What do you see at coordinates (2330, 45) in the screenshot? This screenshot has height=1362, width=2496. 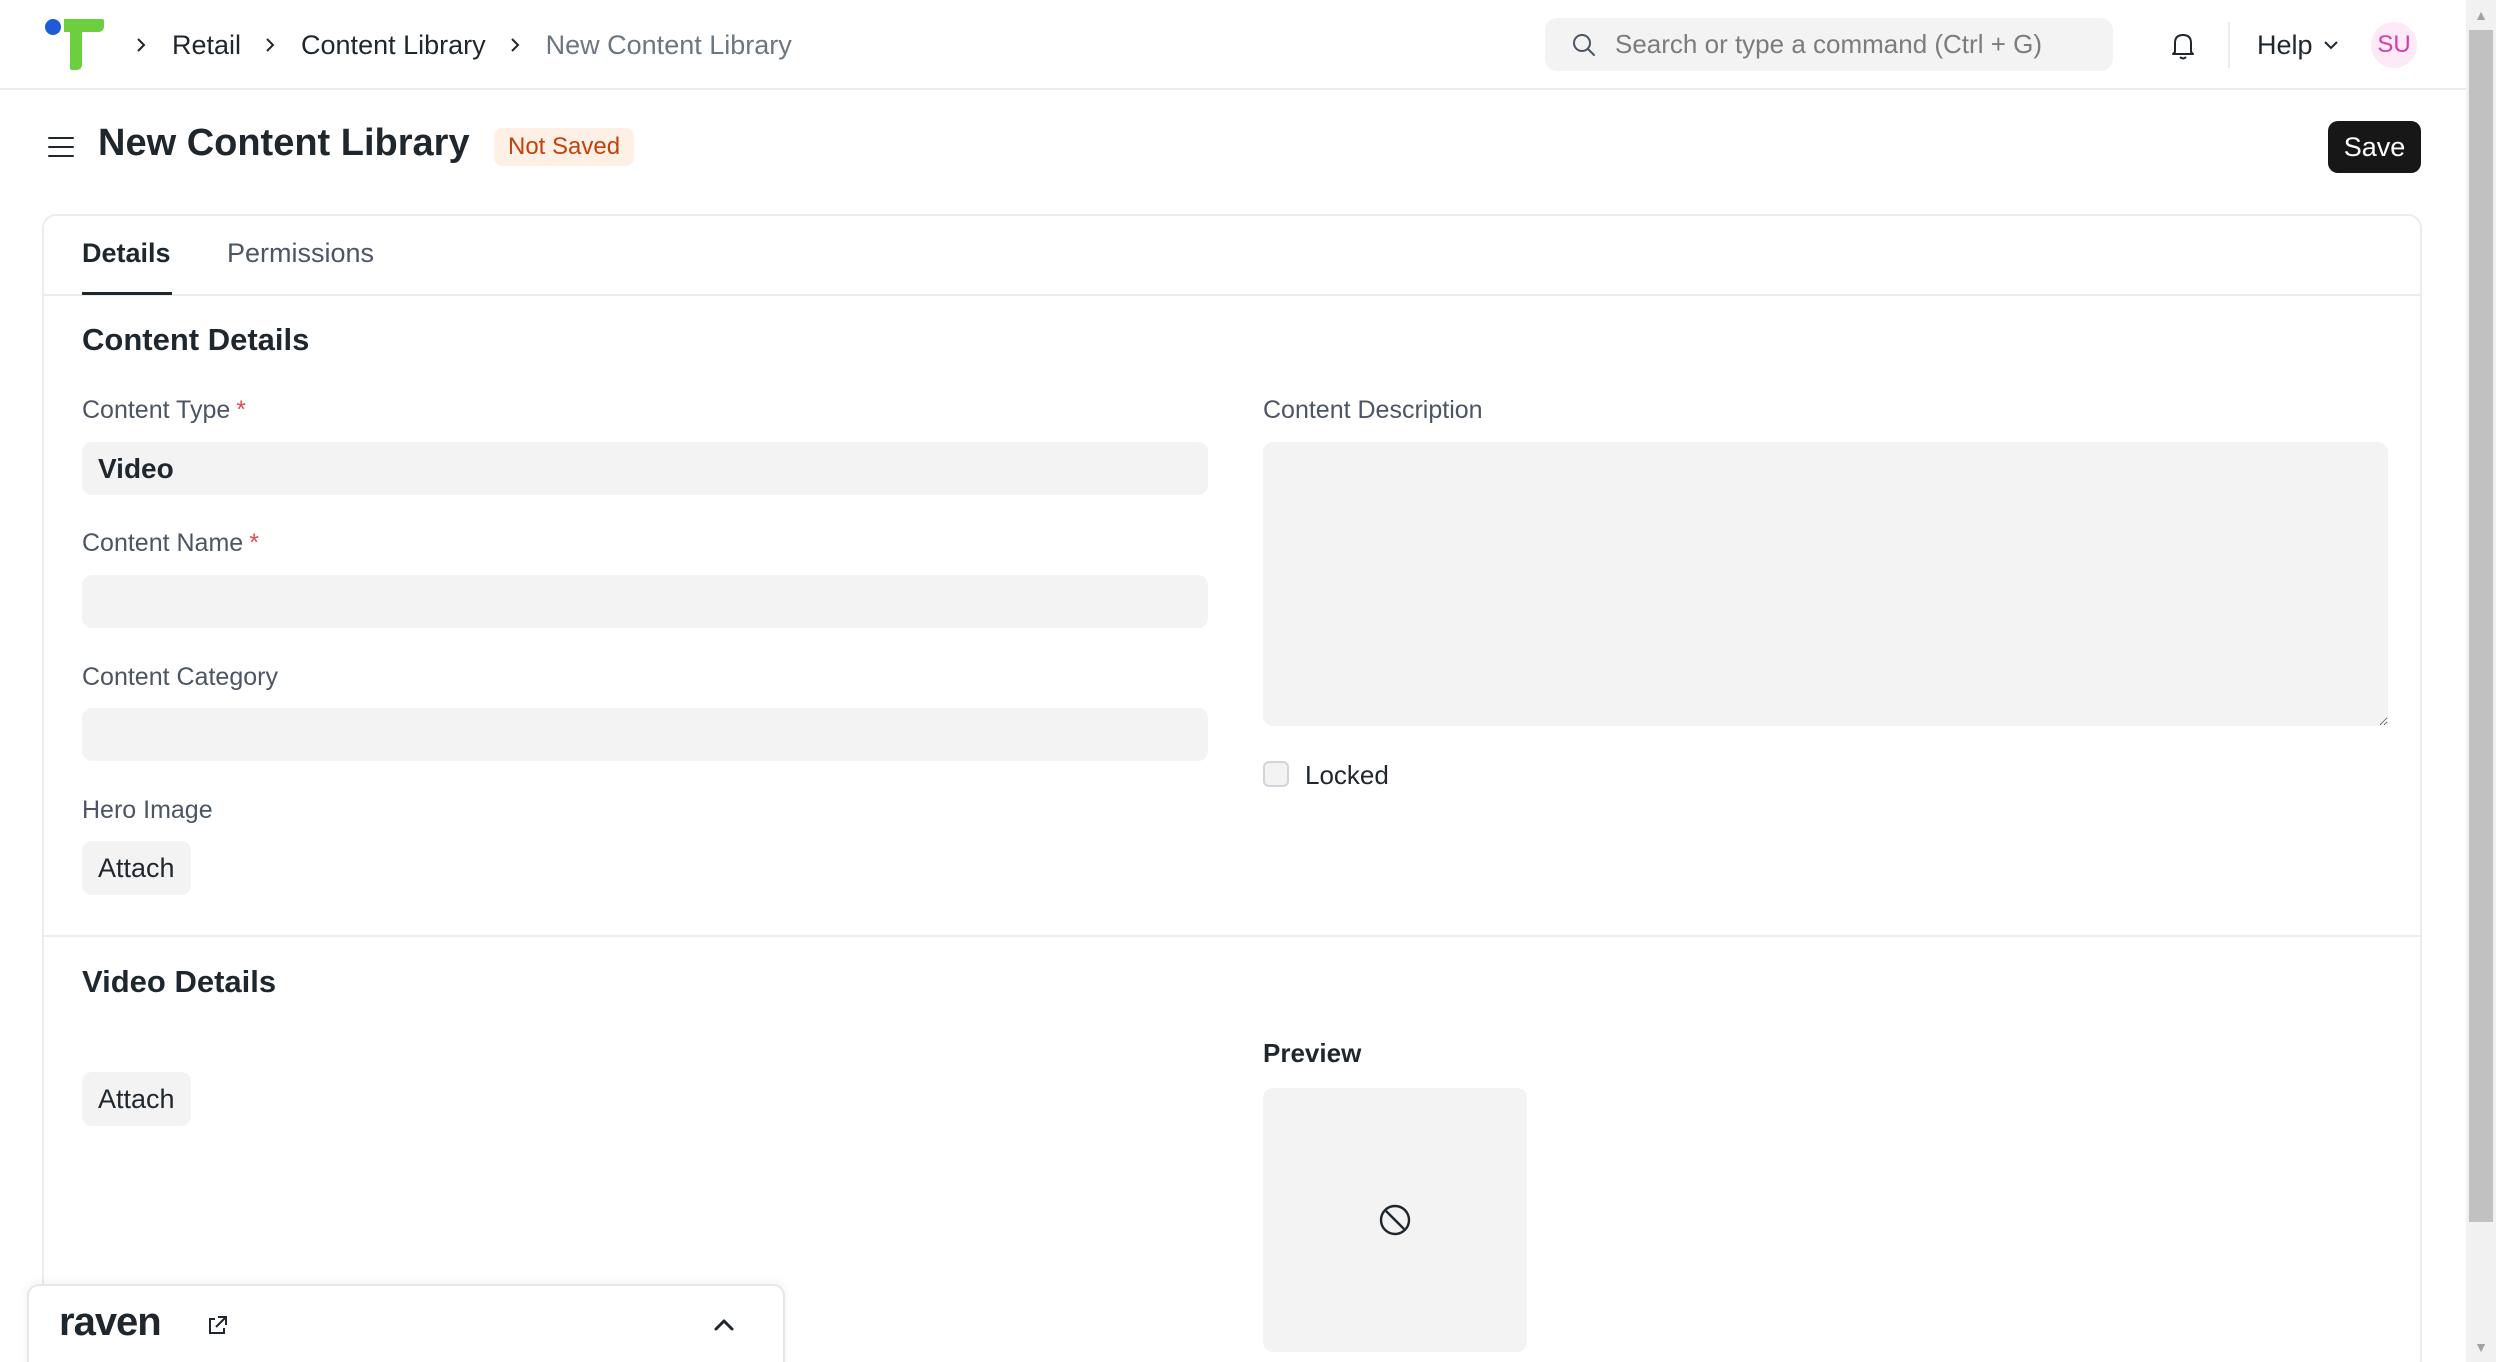 I see `chevron-down-icon` at bounding box center [2330, 45].